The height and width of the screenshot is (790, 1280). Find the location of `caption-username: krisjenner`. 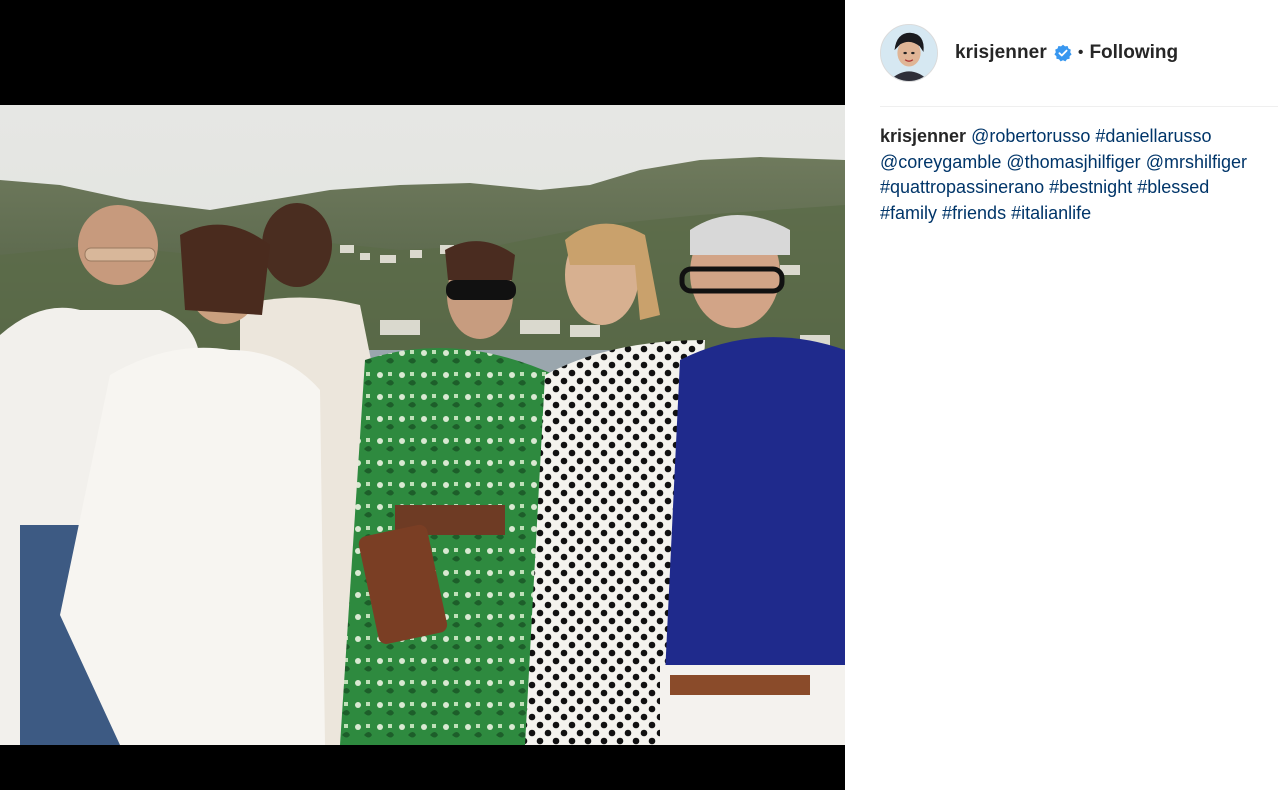

caption-username: krisjenner is located at coordinates (923, 136).